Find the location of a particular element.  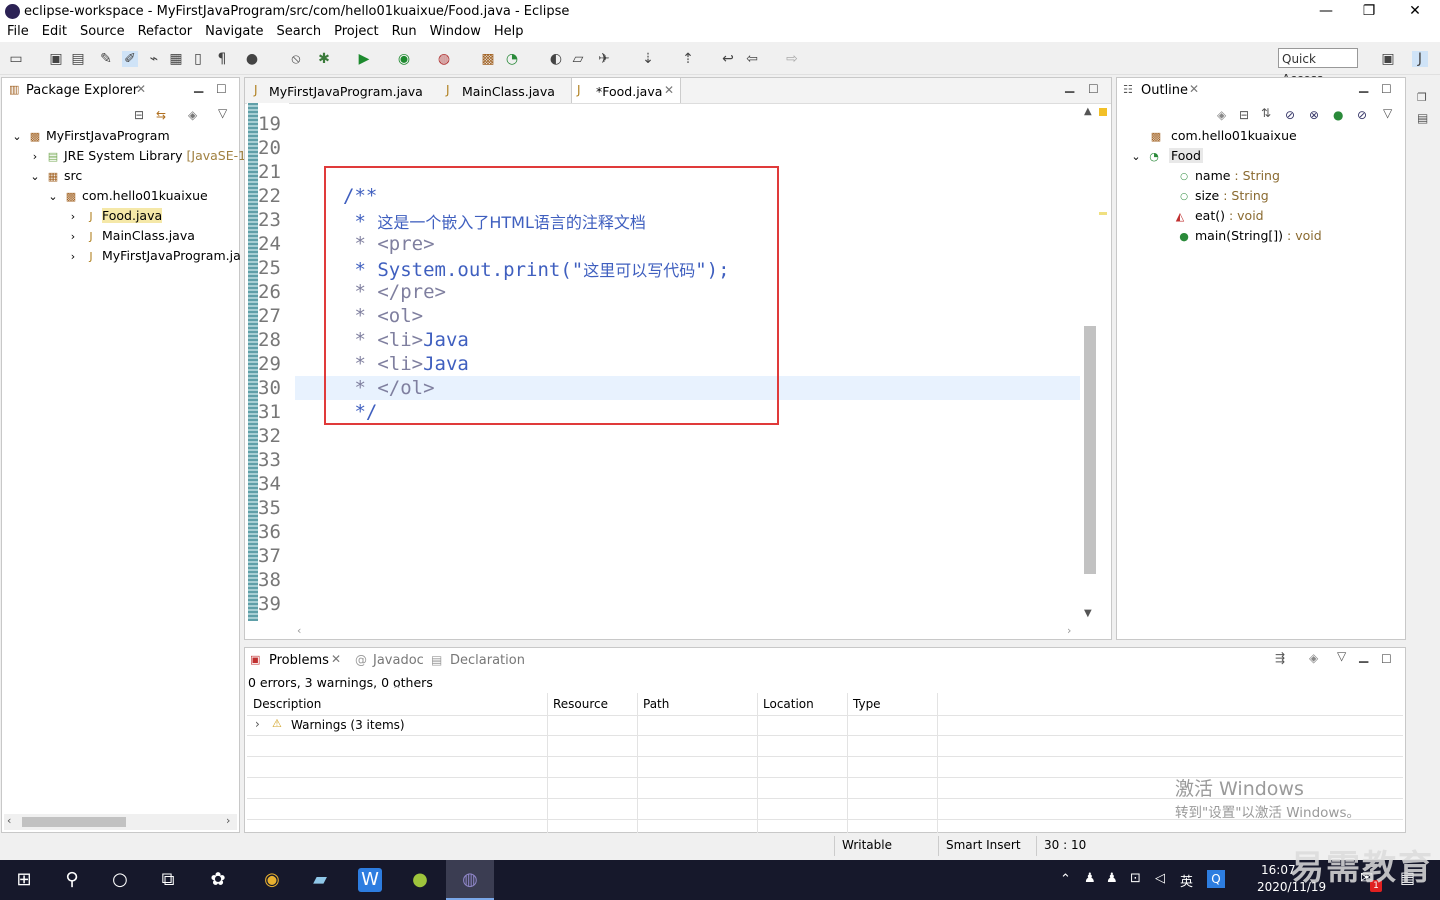

minimize-button: — is located at coordinates (1326, 11).